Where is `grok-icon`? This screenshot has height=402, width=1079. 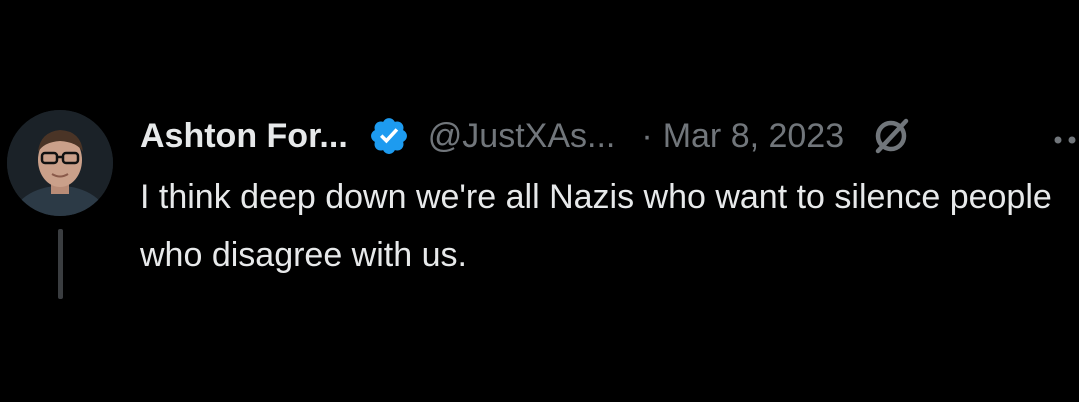
grok-icon is located at coordinates (891, 136).